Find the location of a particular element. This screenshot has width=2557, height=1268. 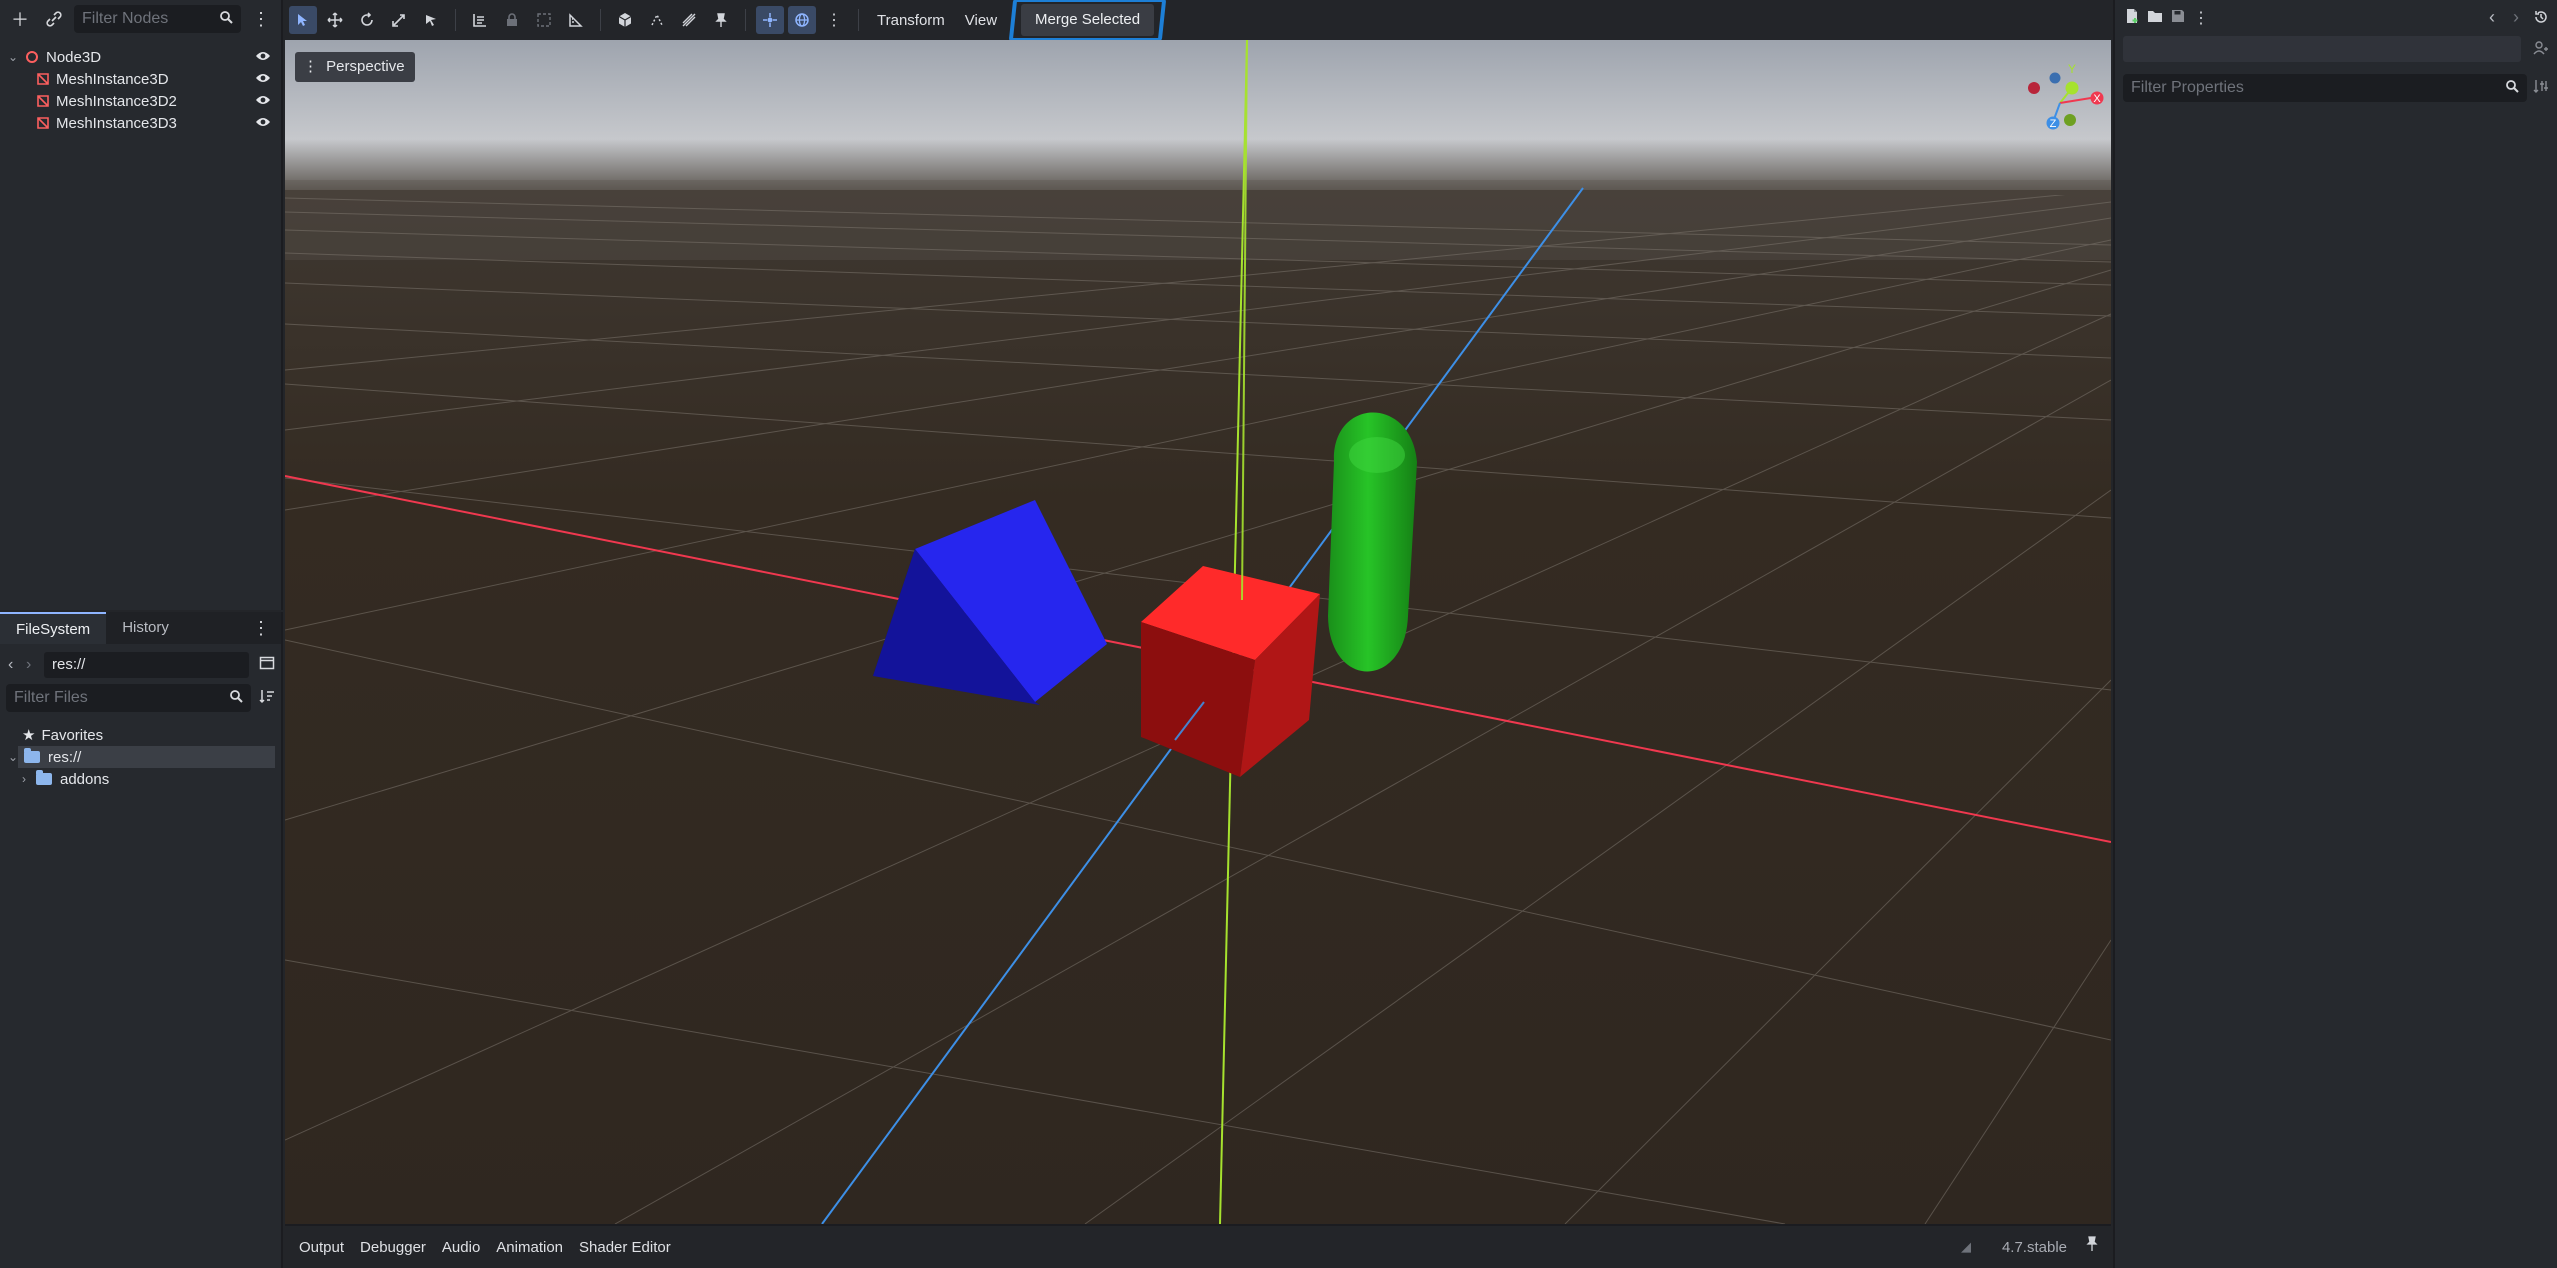

history-forward-icon: › is located at coordinates (2516, 17).